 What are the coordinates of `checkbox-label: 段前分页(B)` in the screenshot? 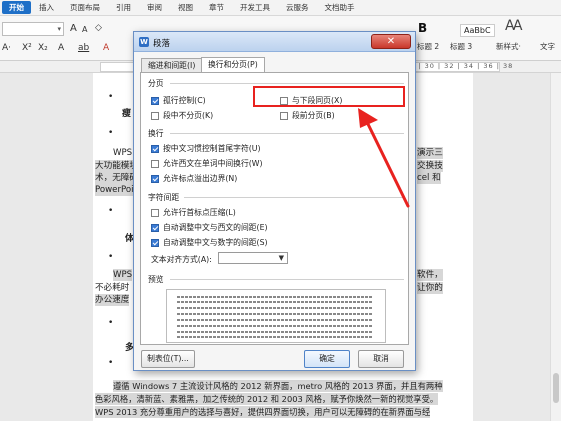 It's located at (313, 115).